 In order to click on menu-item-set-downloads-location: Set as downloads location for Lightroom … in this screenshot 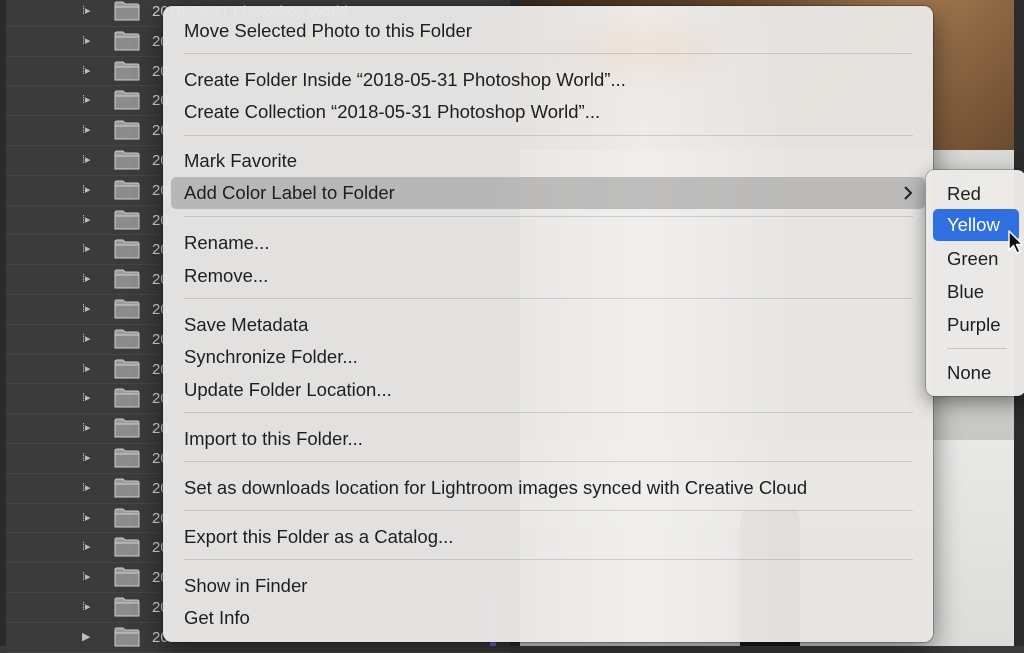, I will do `click(495, 488)`.